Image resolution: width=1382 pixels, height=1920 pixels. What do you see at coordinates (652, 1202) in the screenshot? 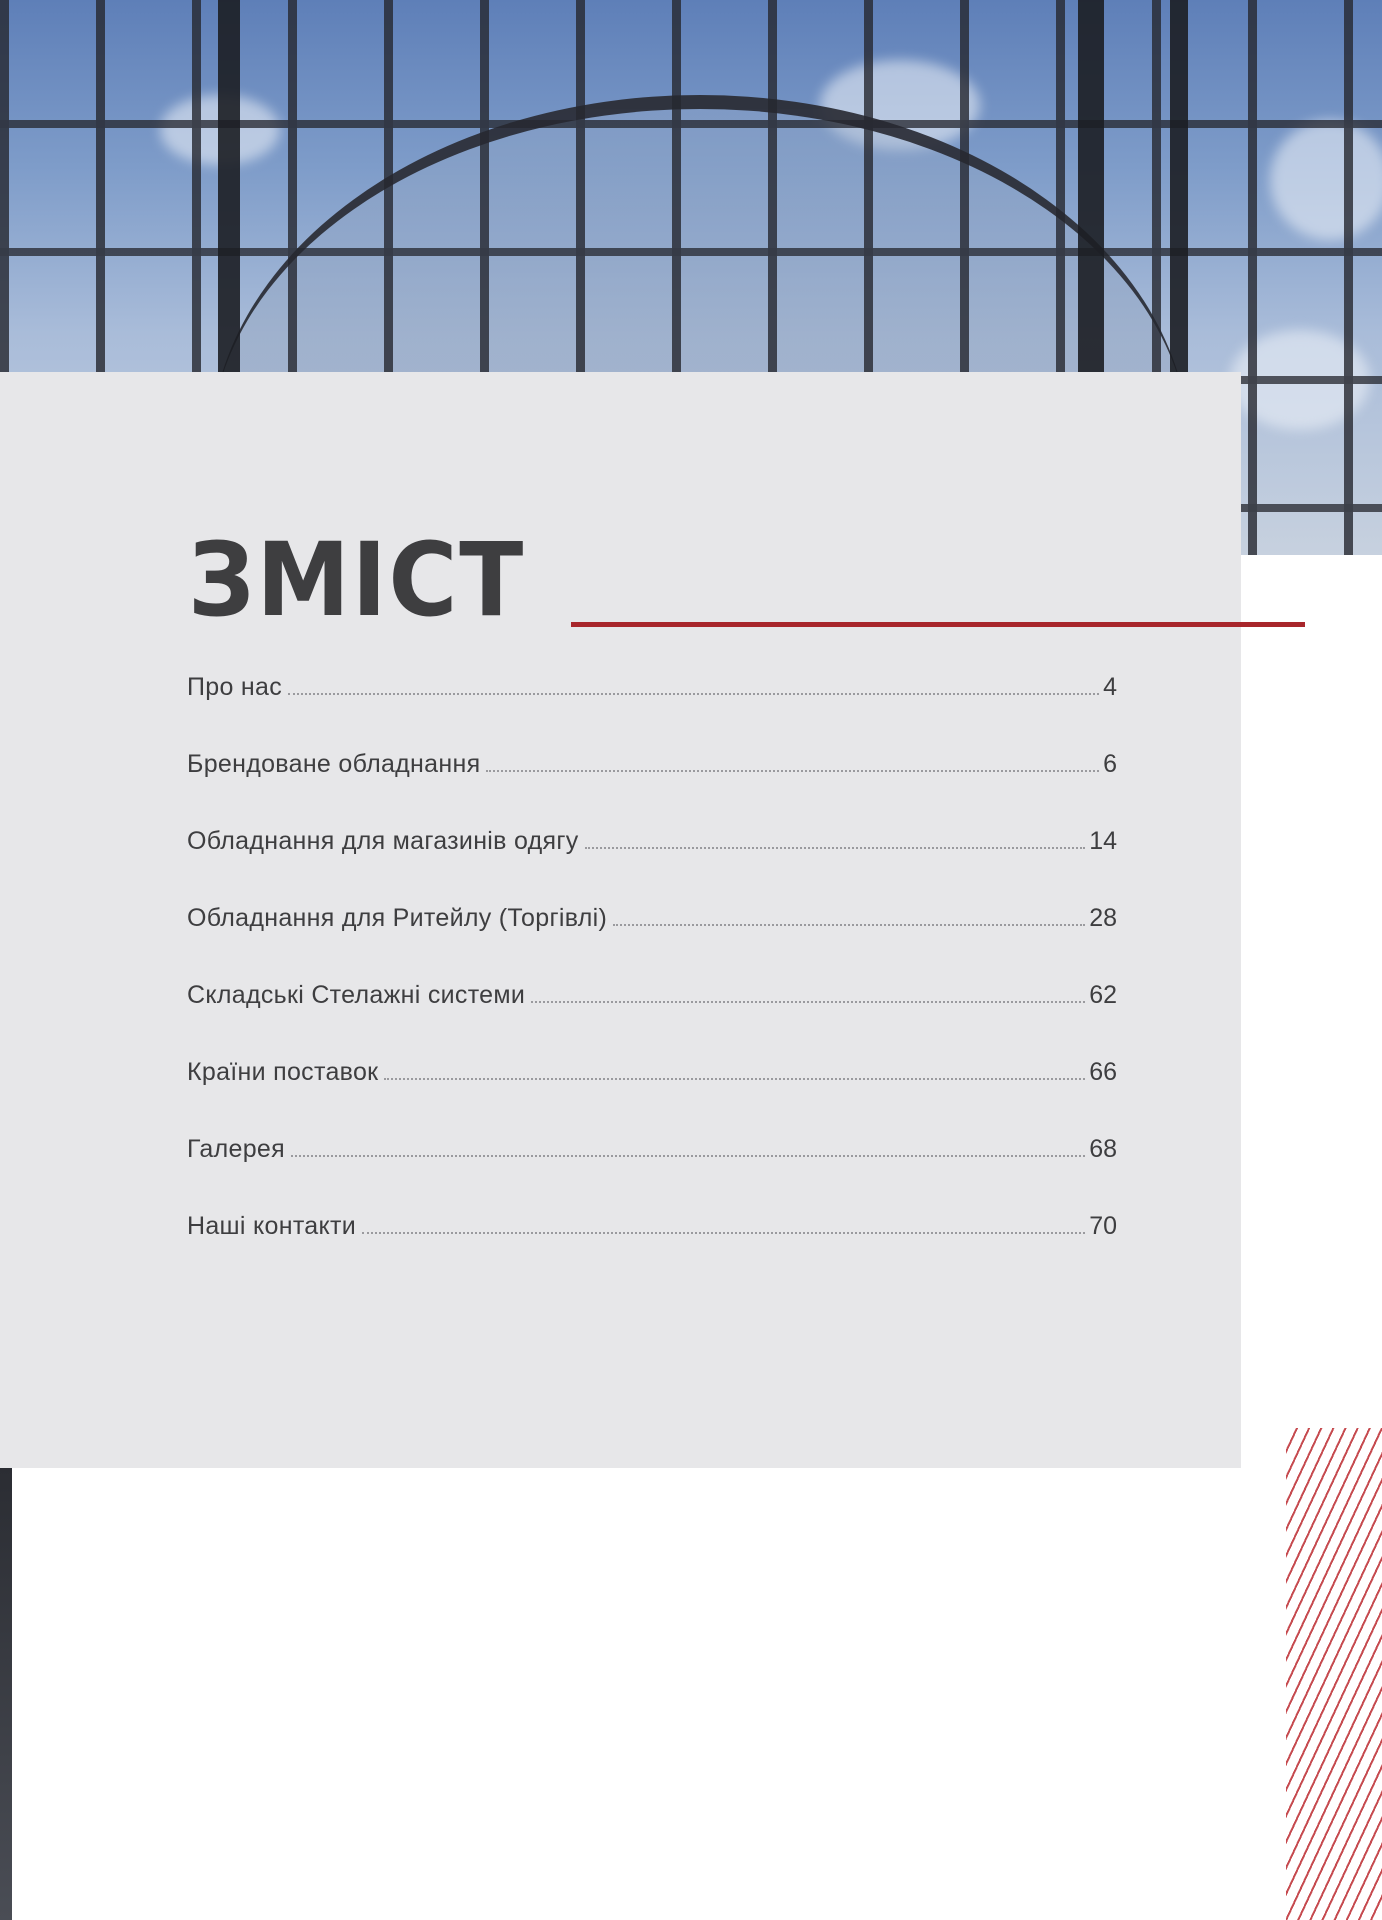
I see `toc-entry-contacts: Наші контакти 70` at bounding box center [652, 1202].